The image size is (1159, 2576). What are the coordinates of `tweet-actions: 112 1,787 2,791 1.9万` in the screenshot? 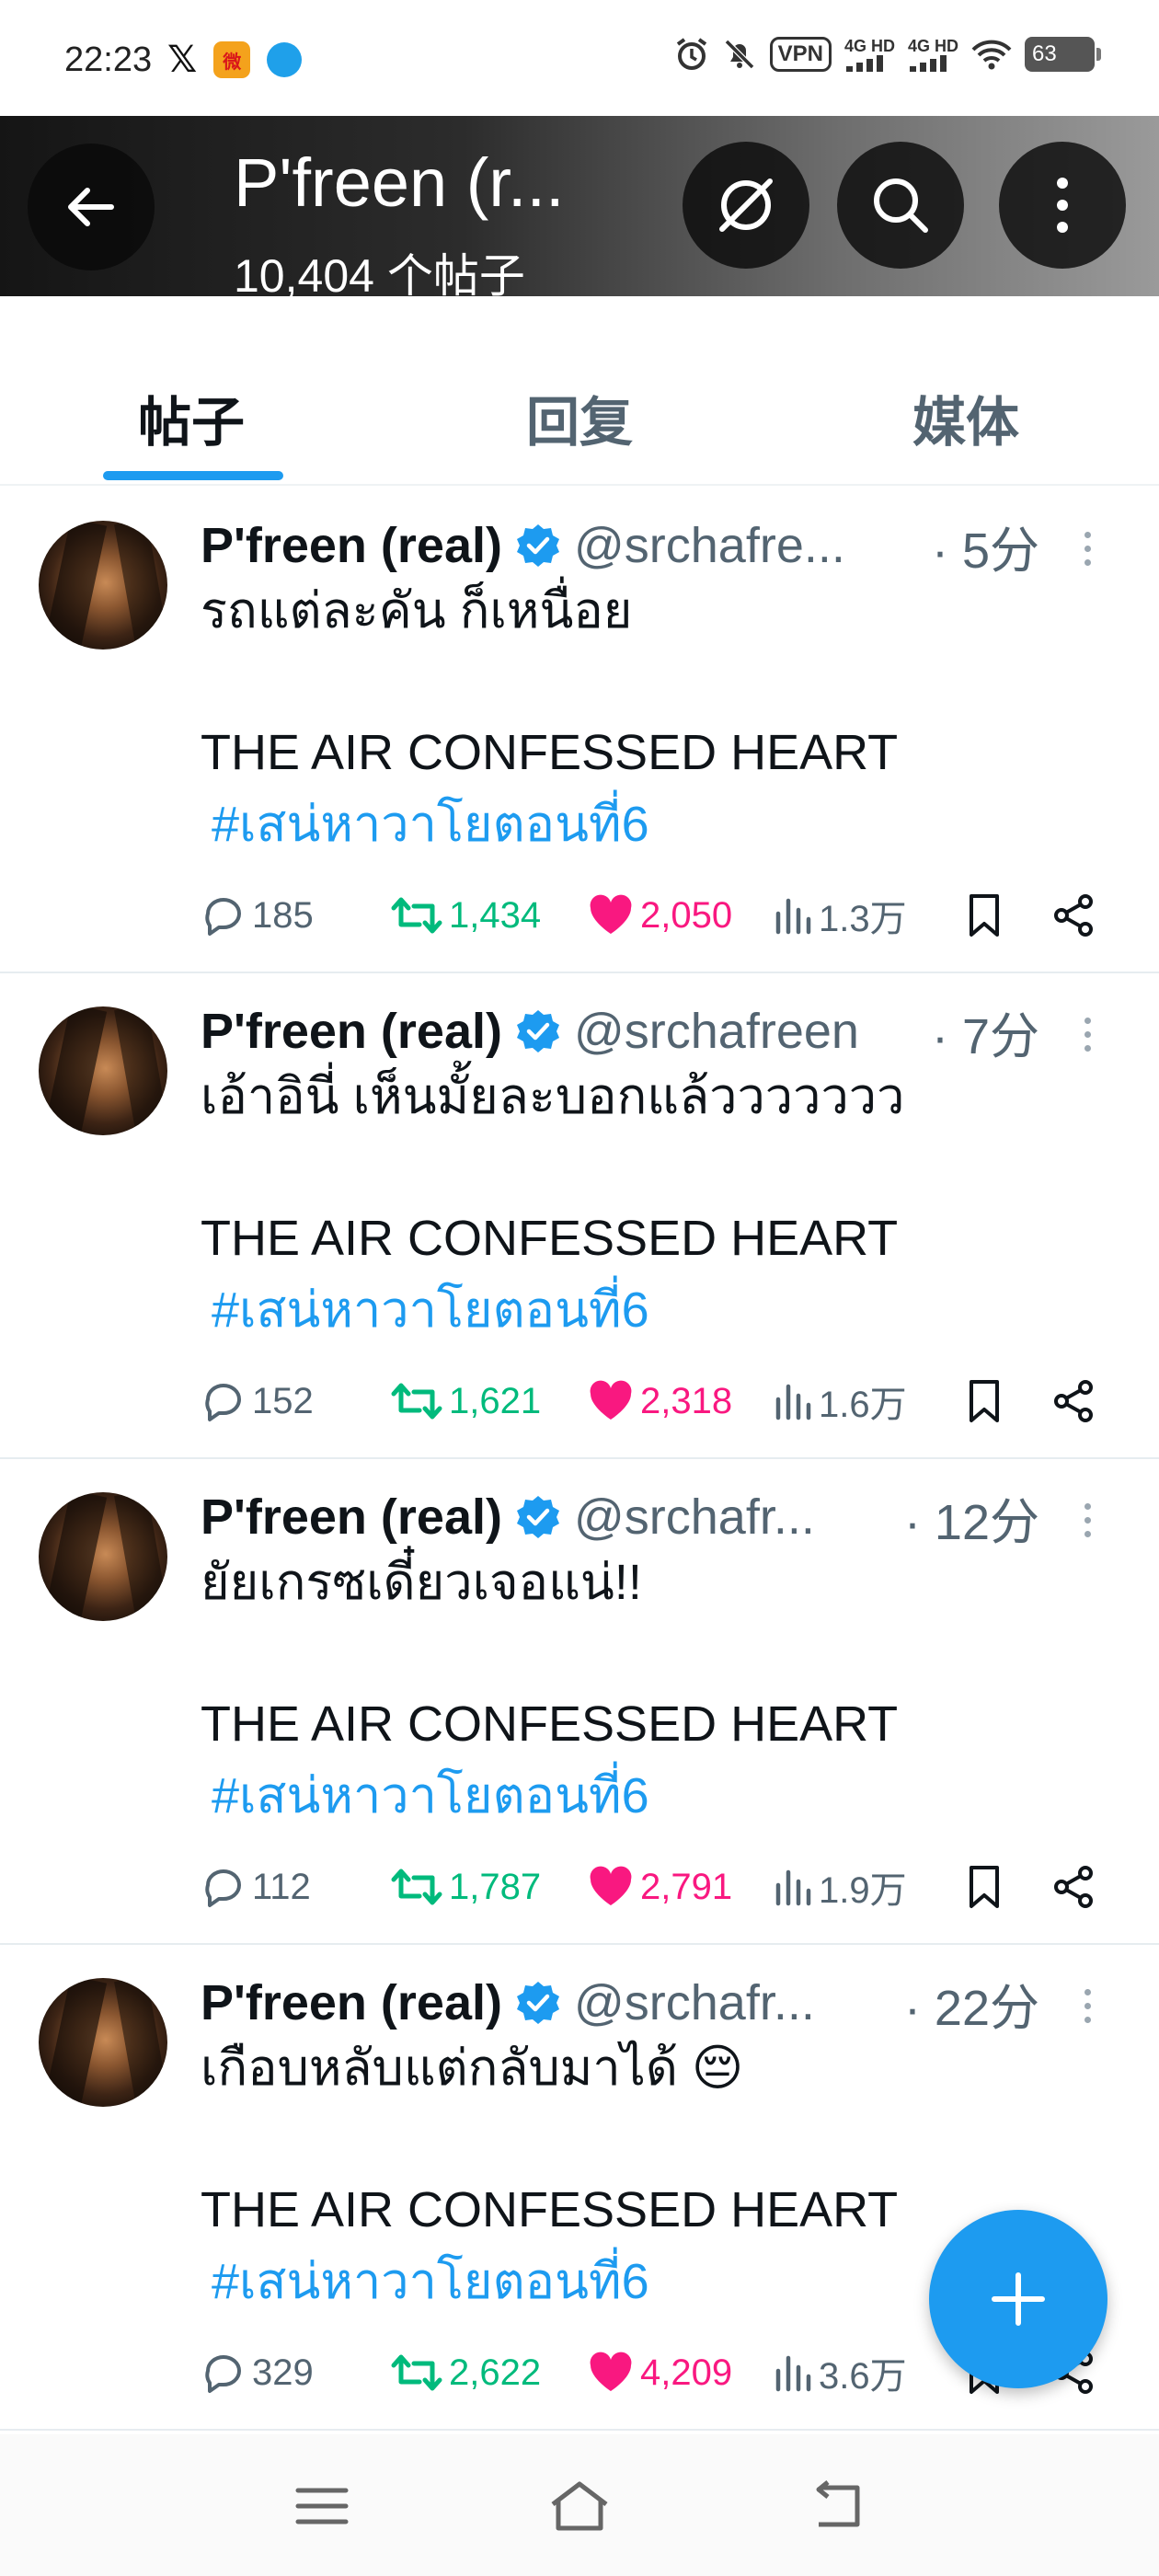 It's located at (665, 1887).